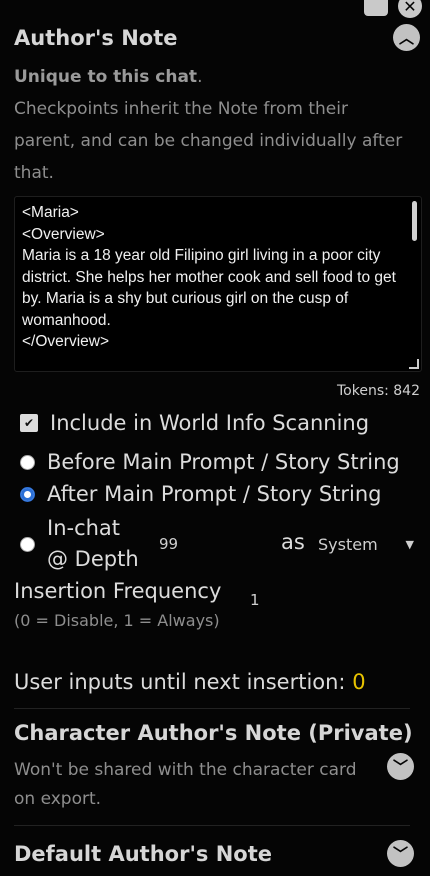  I want to click on position-depth-row: In-chat @ Depth, so click(79, 544).